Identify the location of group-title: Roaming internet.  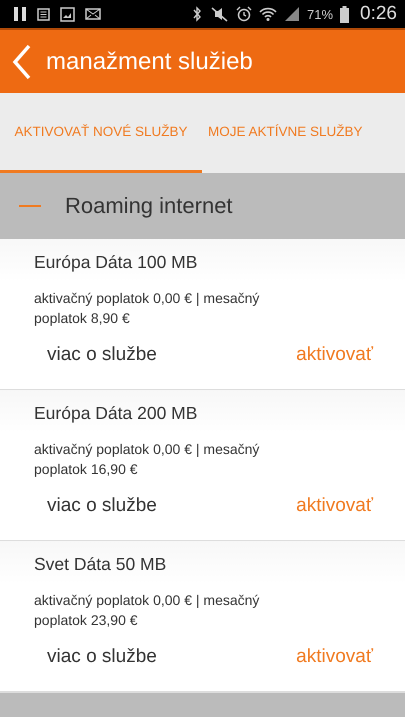
(149, 206).